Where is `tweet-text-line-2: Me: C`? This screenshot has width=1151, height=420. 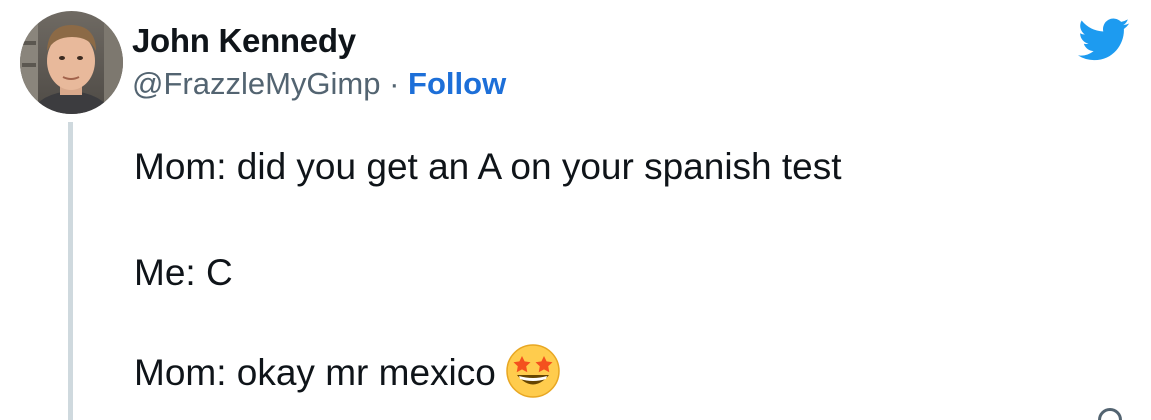
tweet-text-line-2: Me: C is located at coordinates (183, 272).